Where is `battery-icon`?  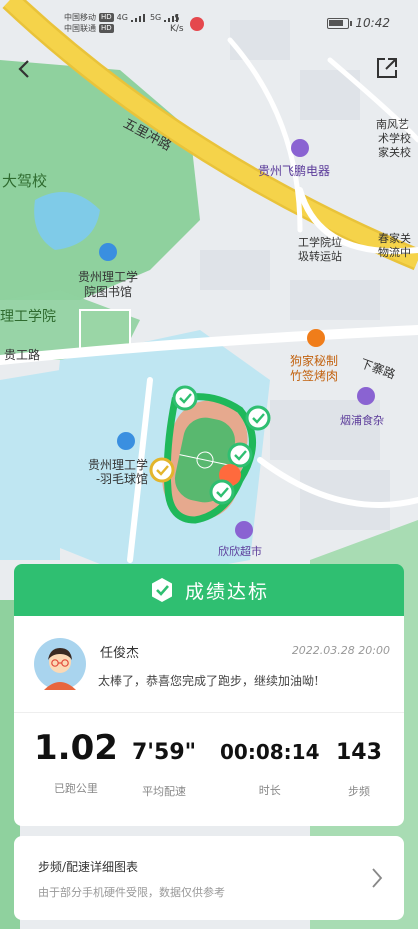 battery-icon is located at coordinates (340, 23).